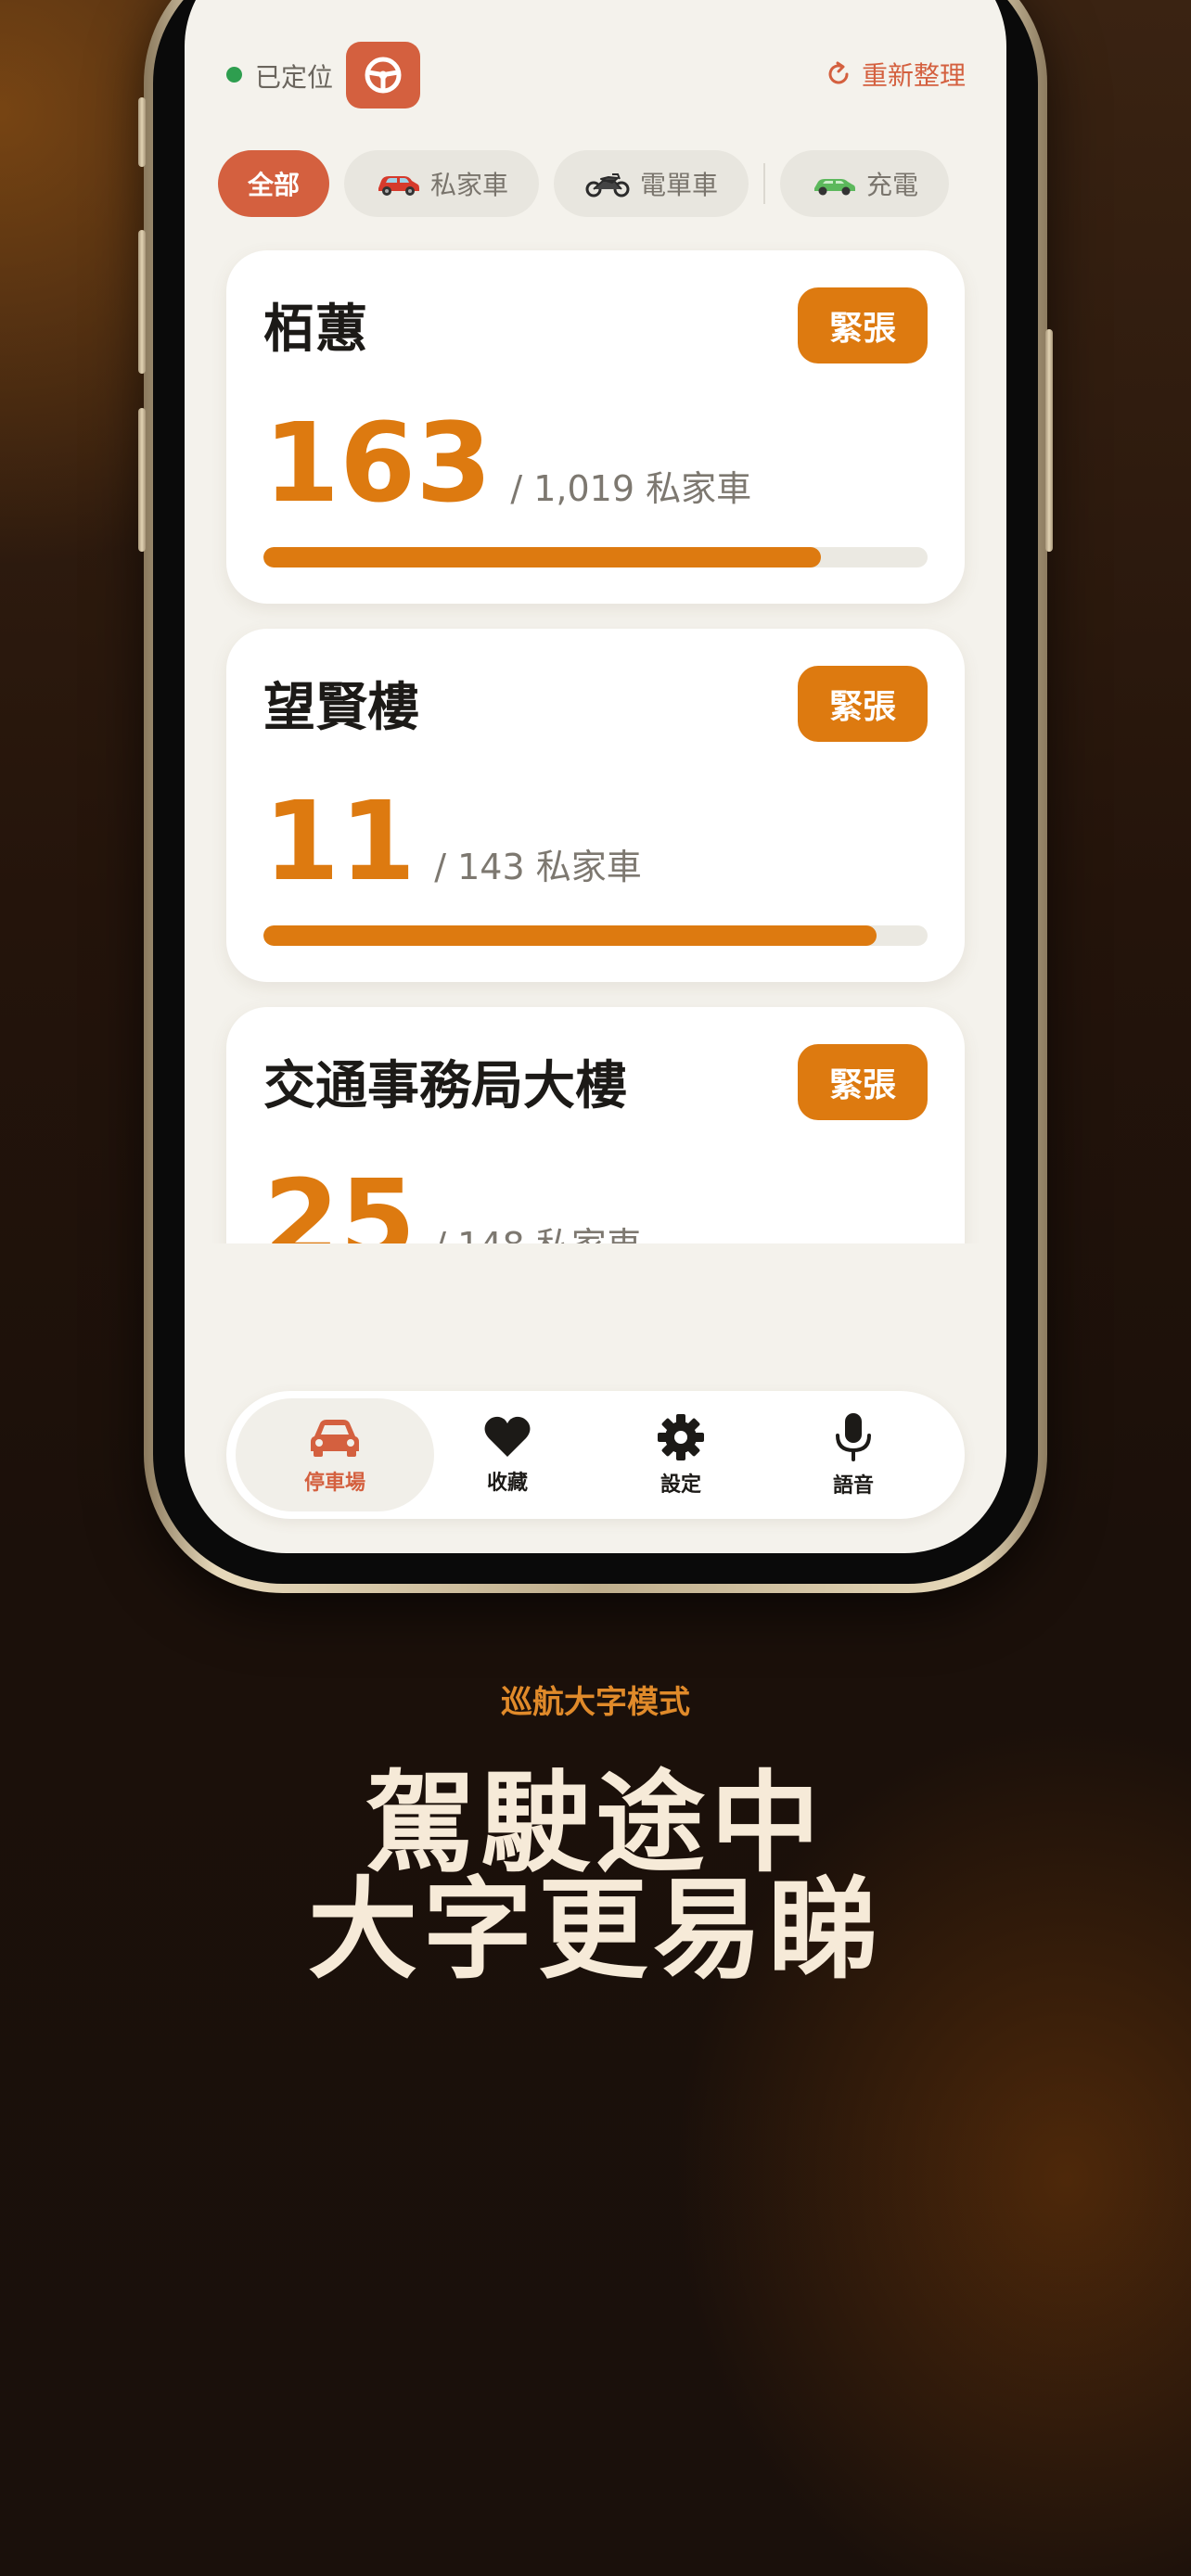 This screenshot has width=1191, height=2576. Describe the element at coordinates (142, 132) in the screenshot. I see `mute-switch` at that location.